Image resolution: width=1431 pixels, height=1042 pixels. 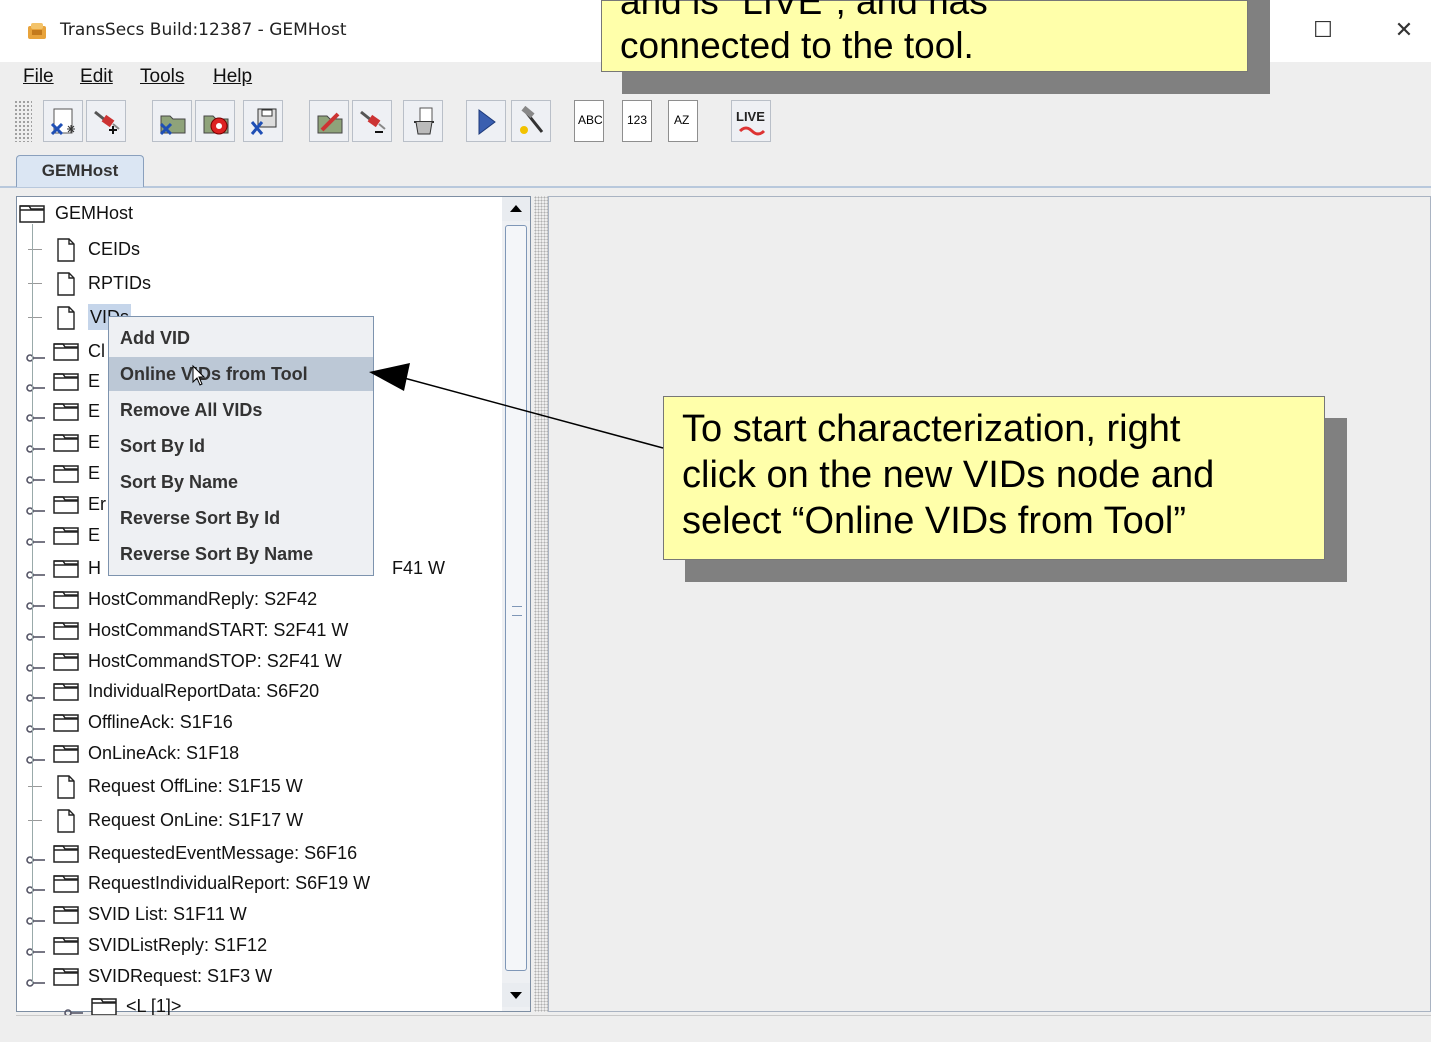 What do you see at coordinates (196, 820) in the screenshot?
I see `tree-node-label: Request OnLine: S1F17 W` at bounding box center [196, 820].